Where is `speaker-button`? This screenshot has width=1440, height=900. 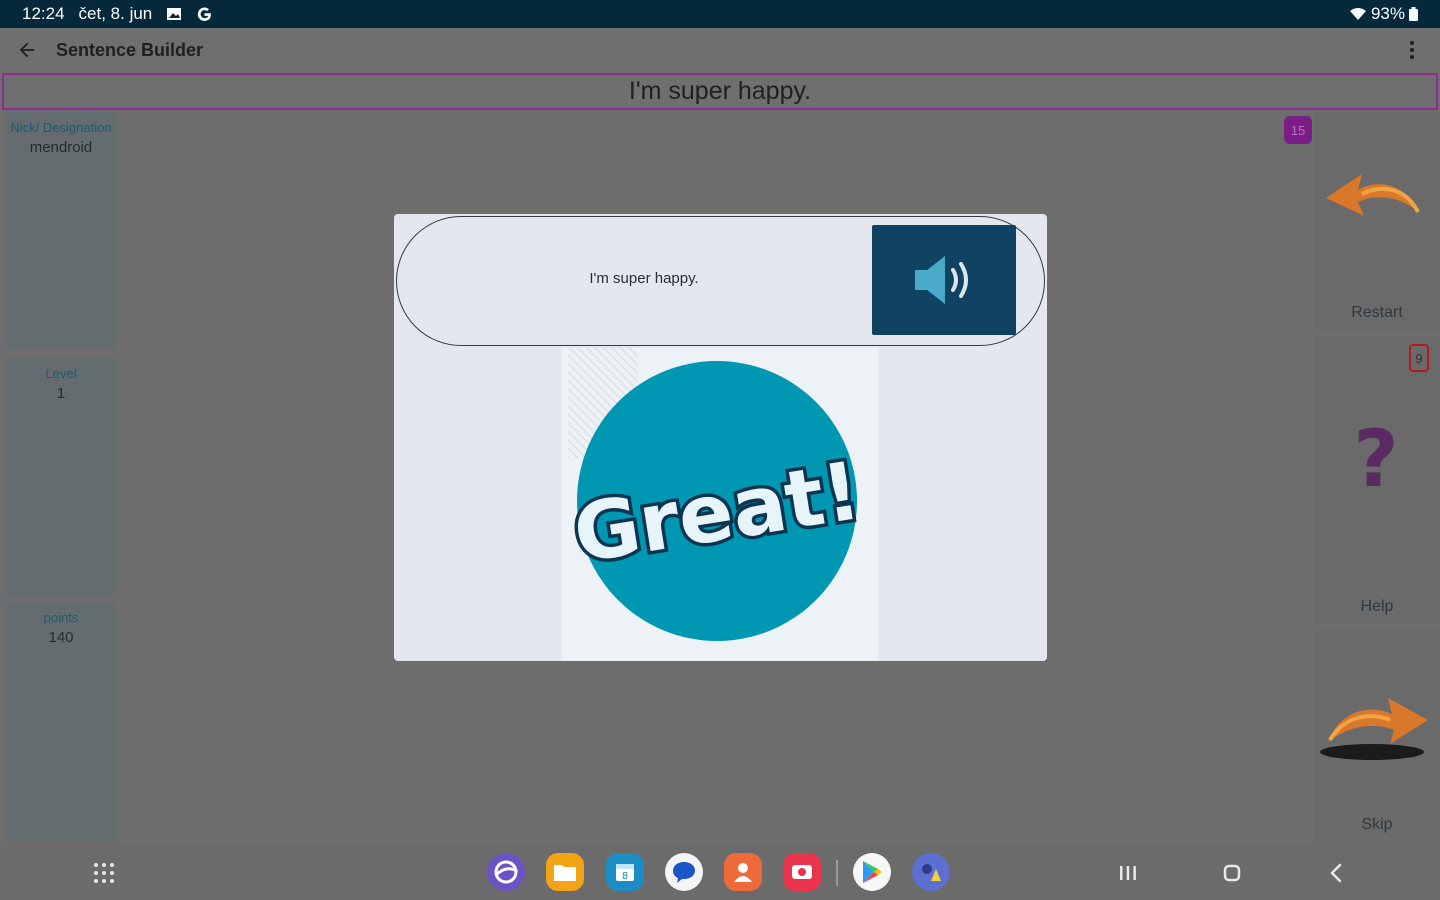 speaker-button is located at coordinates (944, 280).